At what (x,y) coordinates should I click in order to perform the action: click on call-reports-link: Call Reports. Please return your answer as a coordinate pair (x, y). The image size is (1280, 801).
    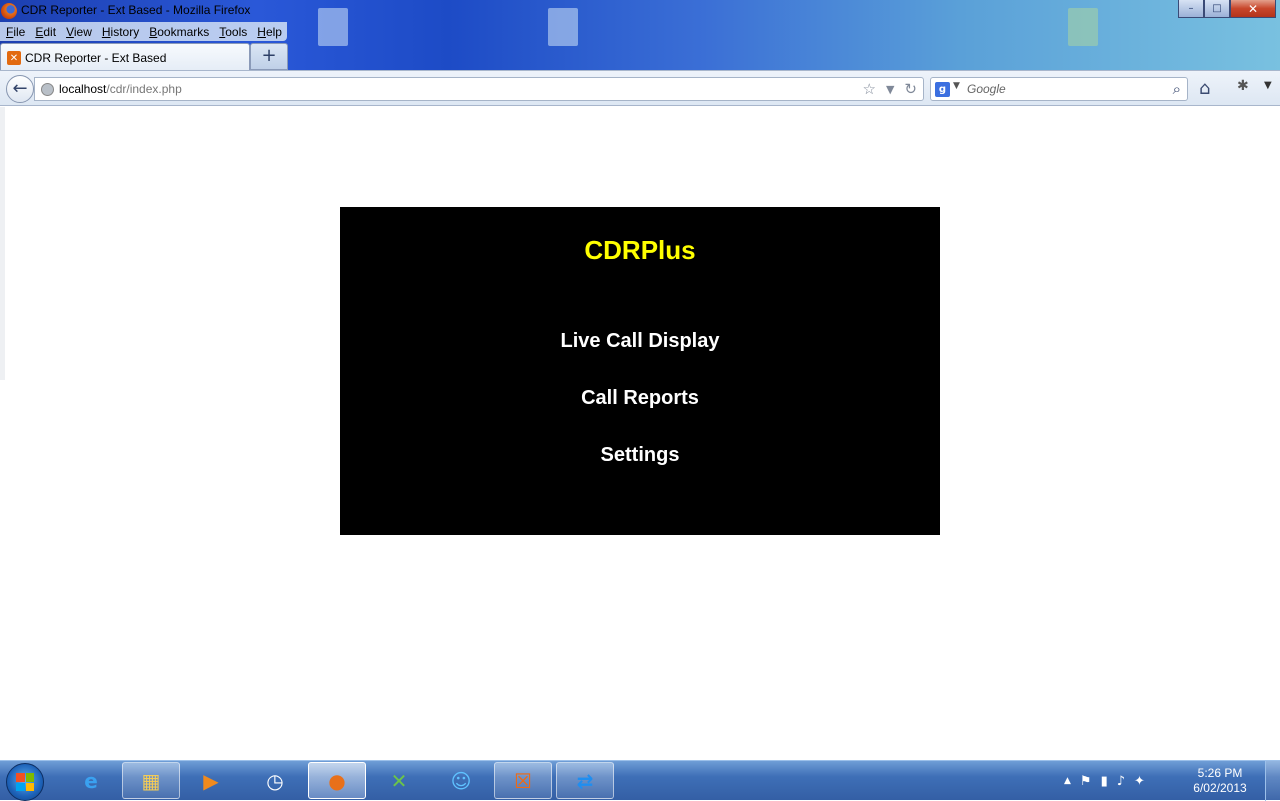
    Looking at the image, I should click on (640, 398).